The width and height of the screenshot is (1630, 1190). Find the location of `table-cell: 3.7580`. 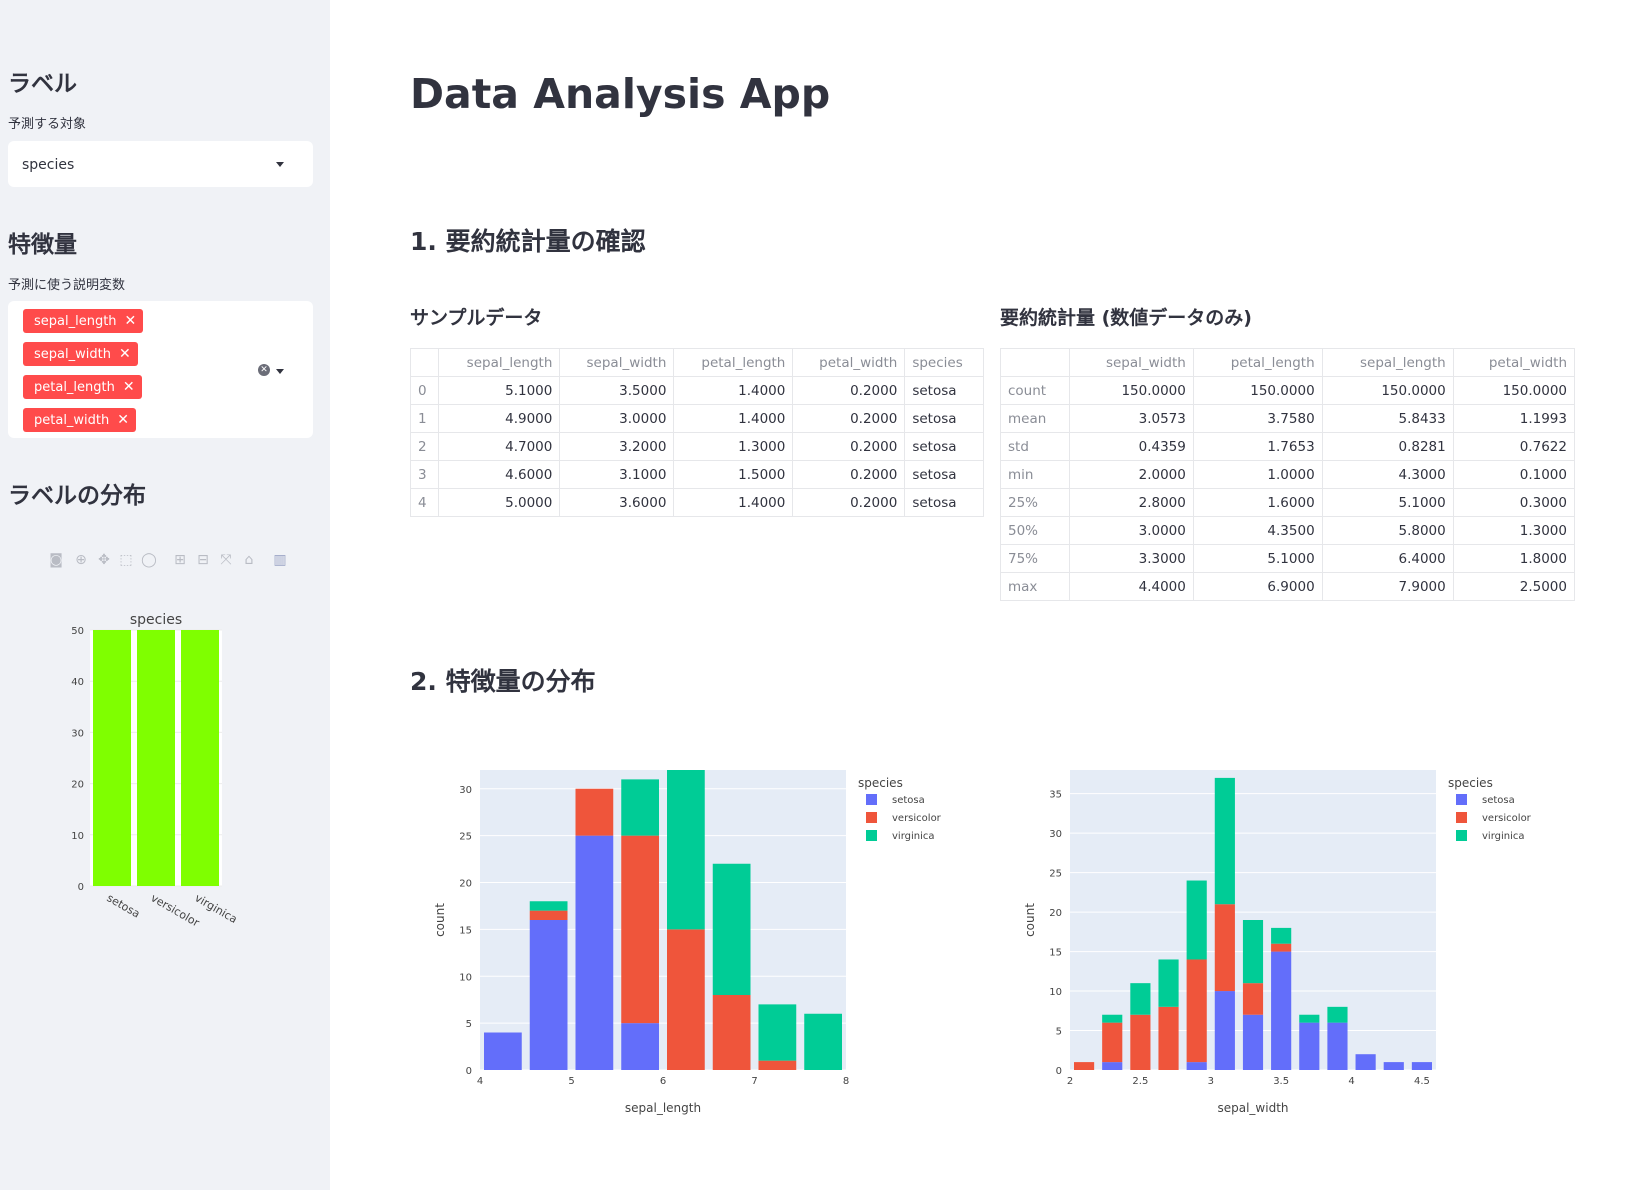

table-cell: 3.7580 is located at coordinates (1258, 418).